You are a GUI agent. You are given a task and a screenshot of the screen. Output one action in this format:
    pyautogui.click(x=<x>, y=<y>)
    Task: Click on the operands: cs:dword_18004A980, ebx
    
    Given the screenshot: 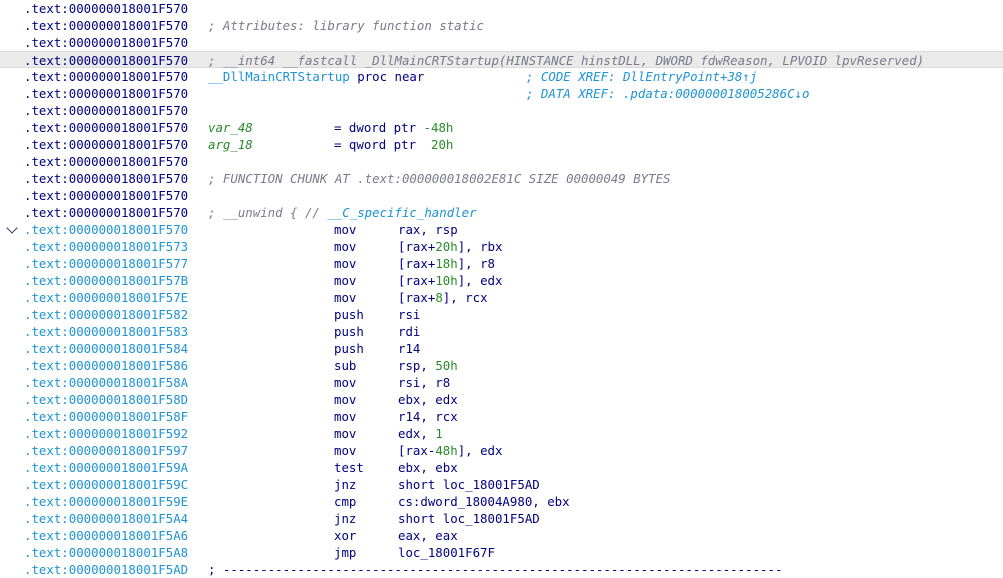 What is the action you would take?
    pyautogui.click(x=484, y=501)
    